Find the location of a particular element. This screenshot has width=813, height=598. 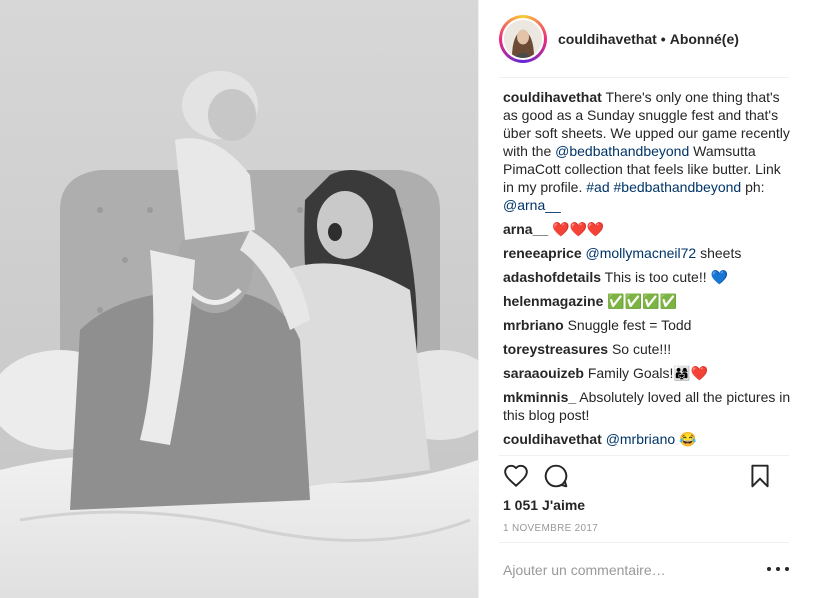

comment-text: So cute!!! is located at coordinates (641, 349).